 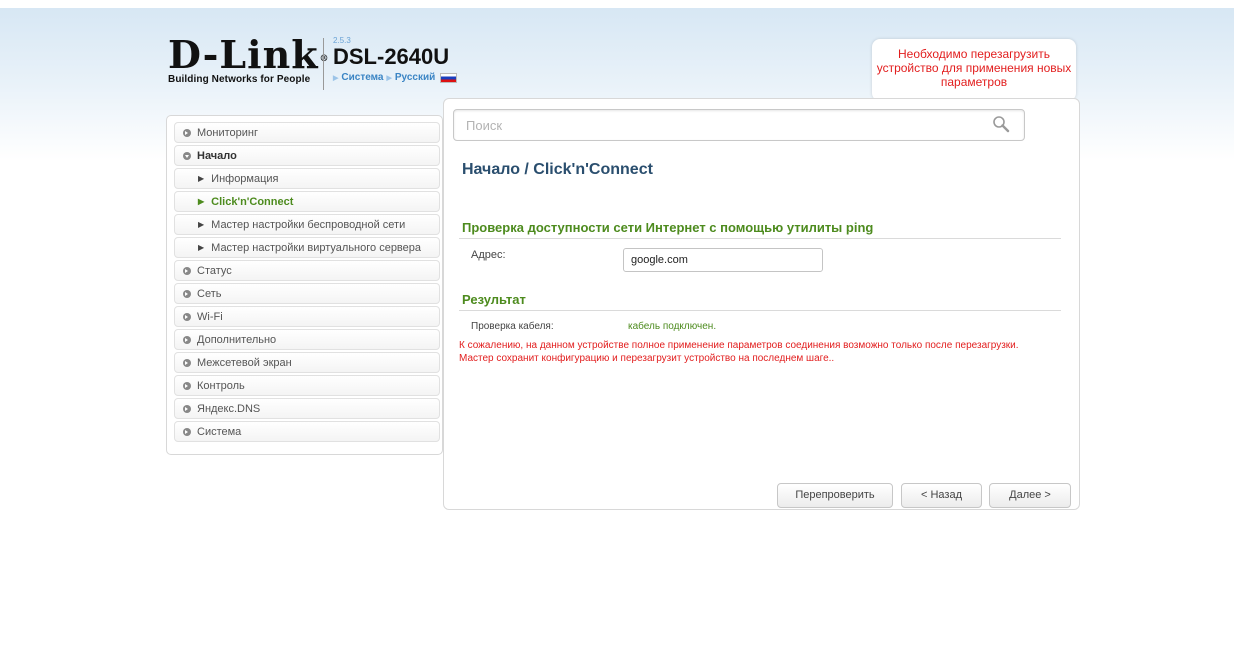 What do you see at coordinates (557, 169) in the screenshot?
I see `page-title: Начало / Click'n'Connect` at bounding box center [557, 169].